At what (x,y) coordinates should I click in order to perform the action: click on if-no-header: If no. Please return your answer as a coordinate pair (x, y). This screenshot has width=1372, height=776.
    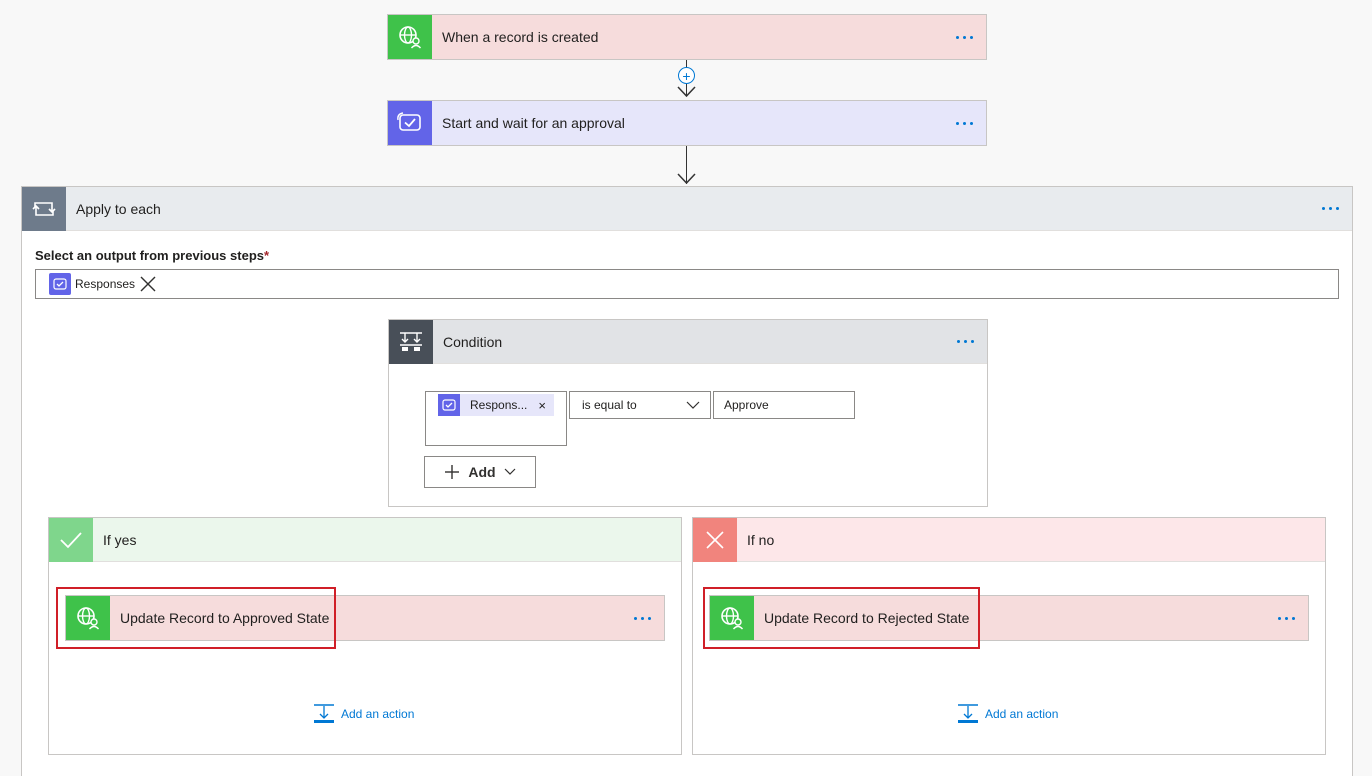
    Looking at the image, I should click on (1009, 539).